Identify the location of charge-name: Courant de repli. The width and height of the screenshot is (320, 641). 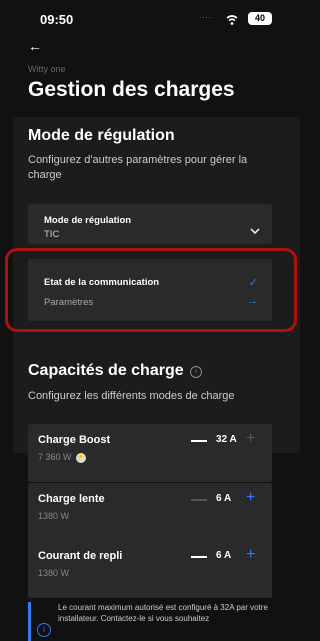
(80, 556).